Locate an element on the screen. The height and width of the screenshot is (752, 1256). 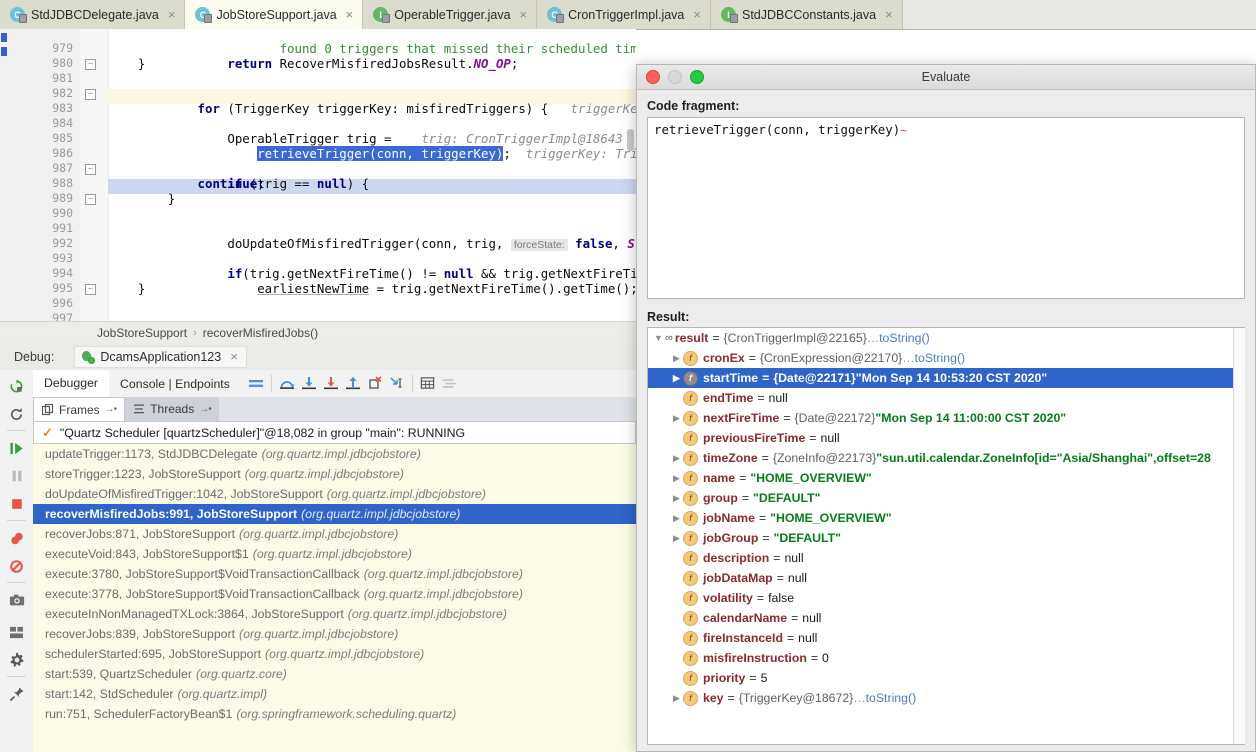
camera-icon is located at coordinates (16, 600).